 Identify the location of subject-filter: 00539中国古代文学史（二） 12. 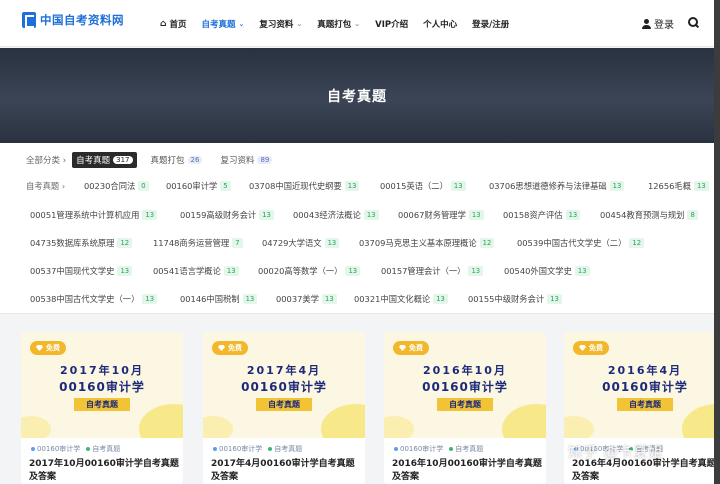
(581, 243).